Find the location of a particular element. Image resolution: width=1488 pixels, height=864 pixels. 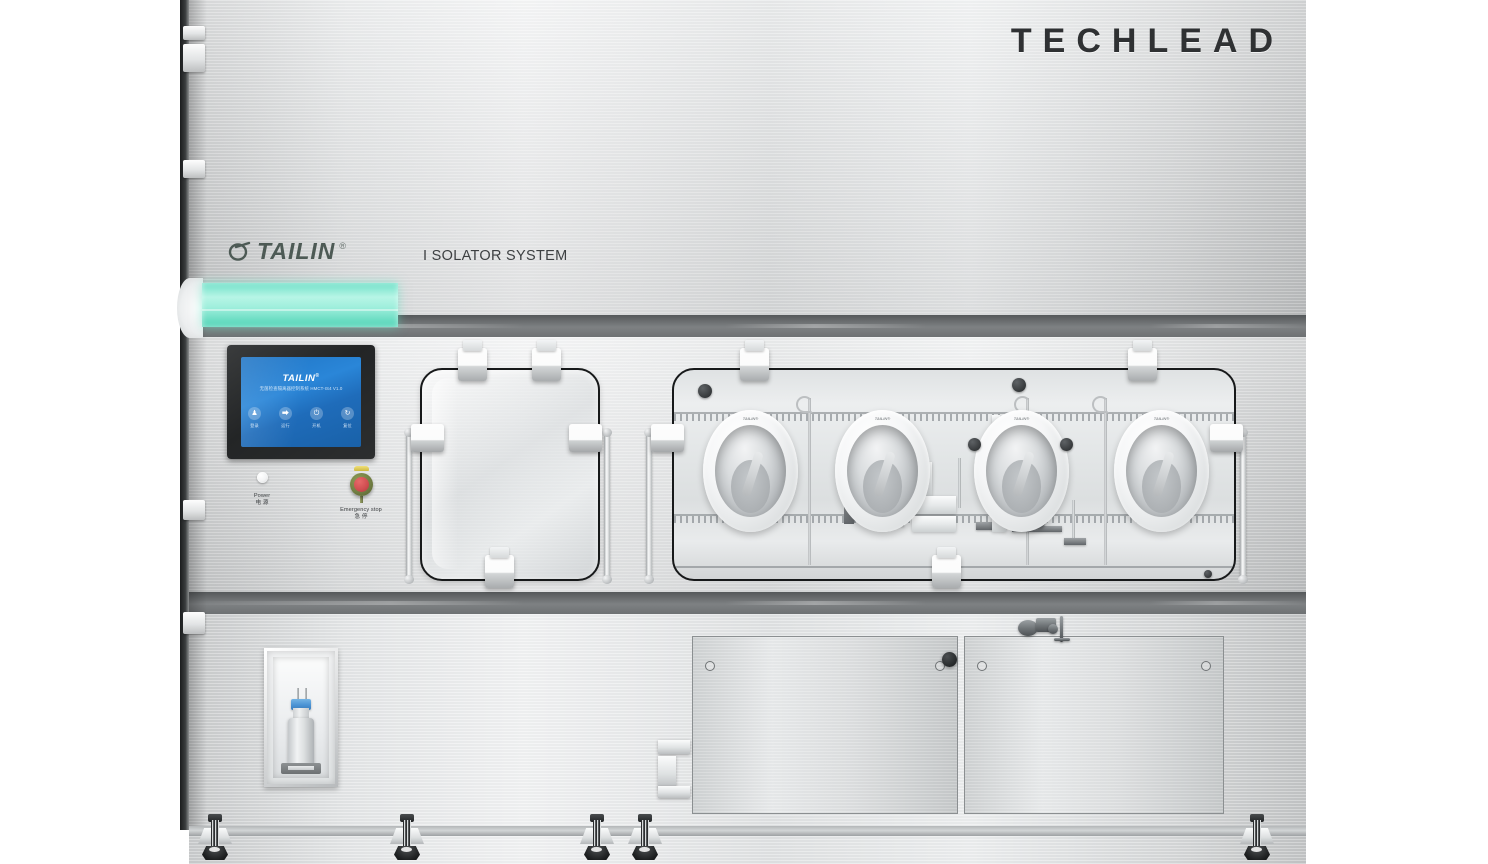

hmi-touchscreen-panel: TAILIN® 无菌检查隔离器控制系统 HMCT-IS4 V1.0 ♟ 登录 ⮕ is located at coordinates (301, 402).